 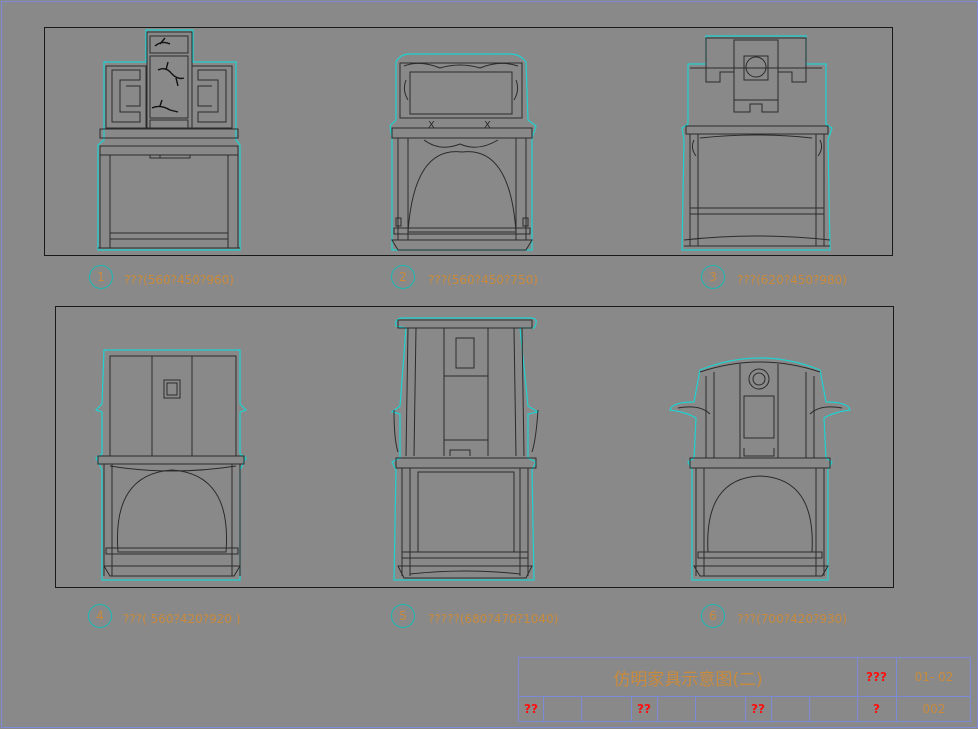 What do you see at coordinates (171, 465) in the screenshot?
I see `chair-4-drawing` at bounding box center [171, 465].